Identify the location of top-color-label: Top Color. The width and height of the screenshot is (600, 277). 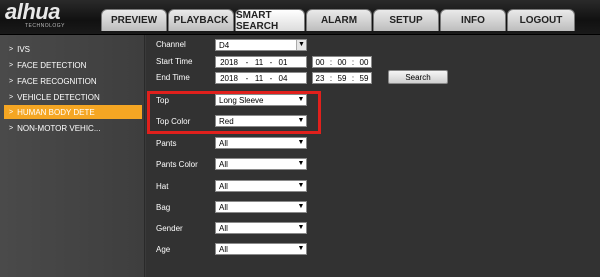
(173, 121).